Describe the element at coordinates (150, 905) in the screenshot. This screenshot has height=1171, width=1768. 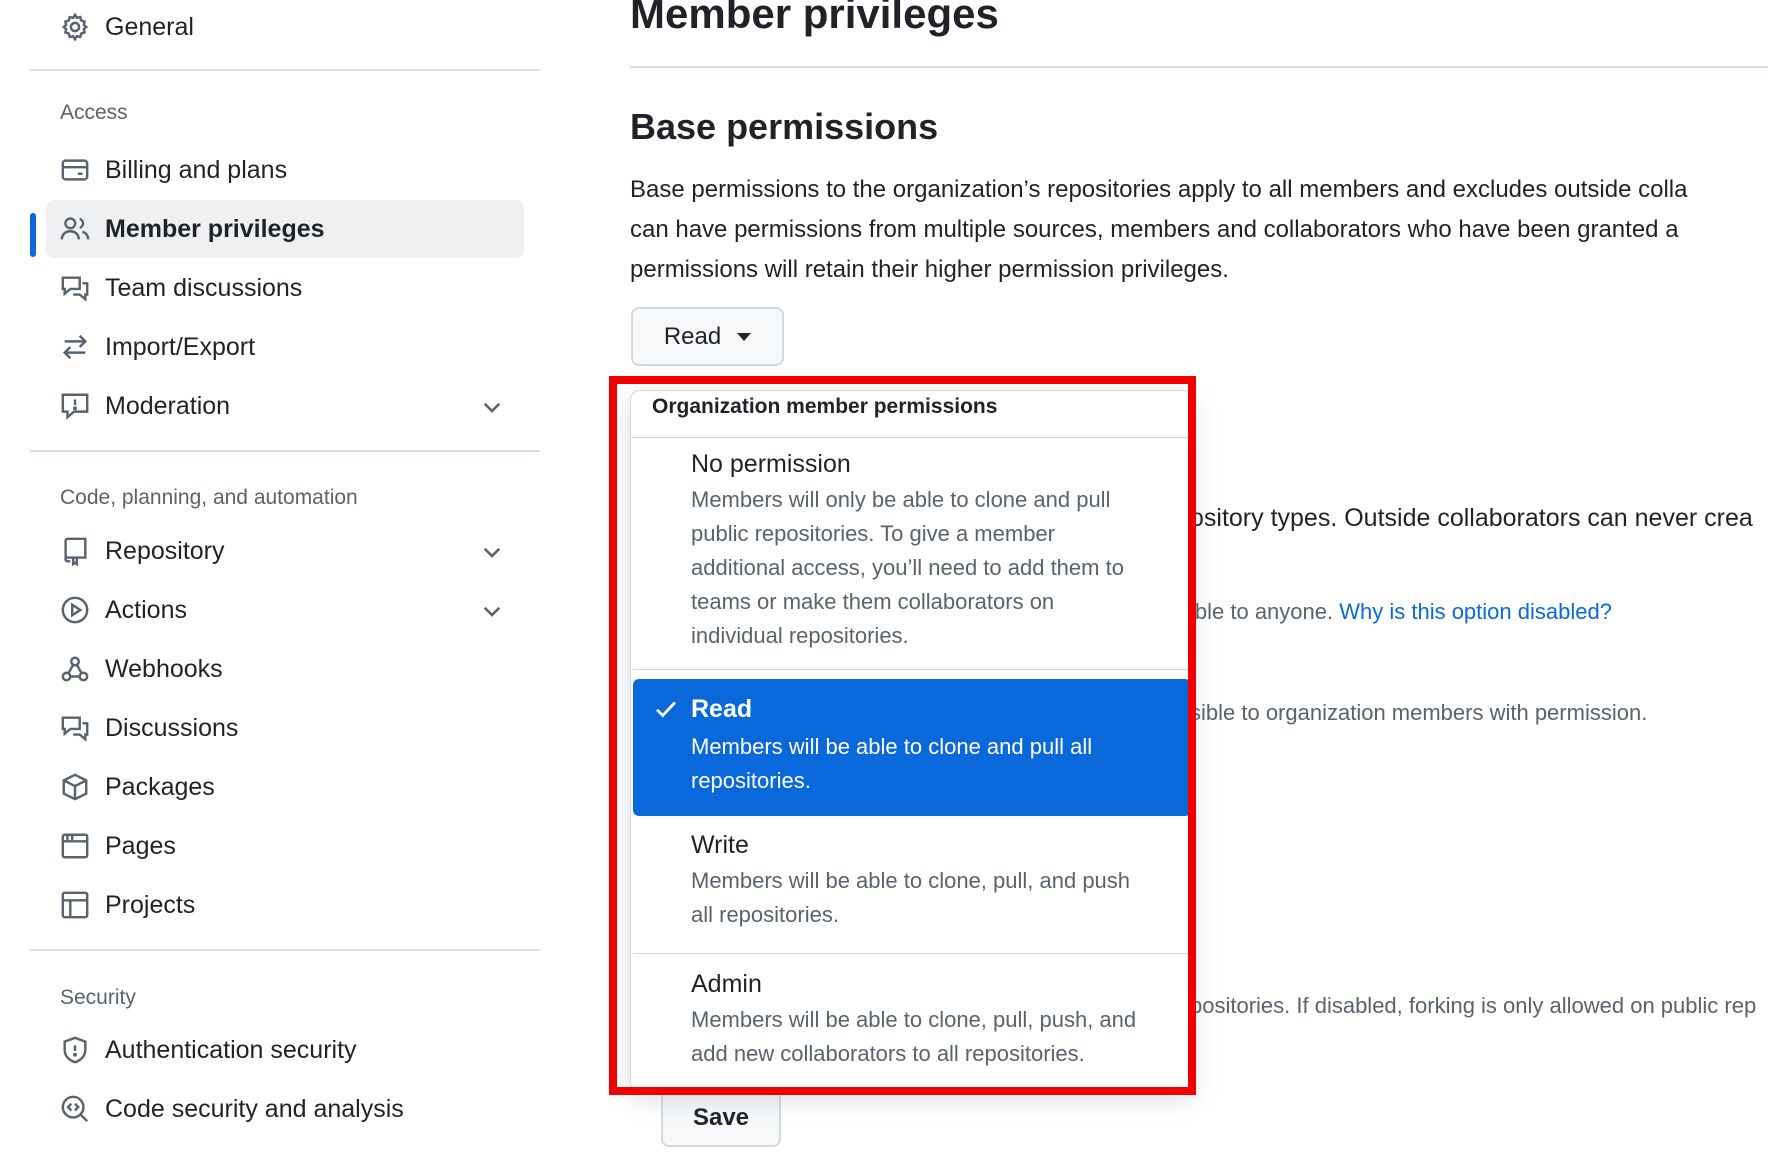
I see `sidebar-item-label: Projects` at that location.